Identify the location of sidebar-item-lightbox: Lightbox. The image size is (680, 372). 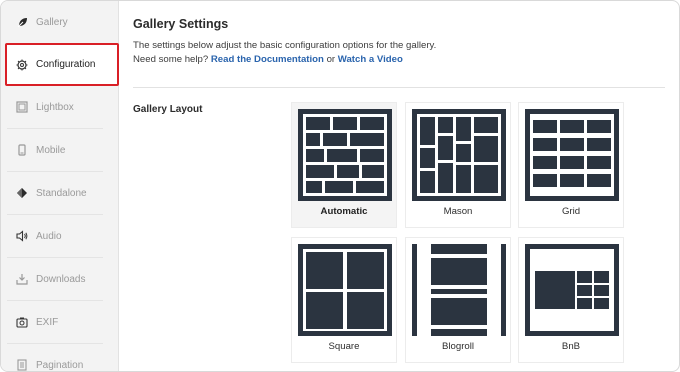
(55, 107).